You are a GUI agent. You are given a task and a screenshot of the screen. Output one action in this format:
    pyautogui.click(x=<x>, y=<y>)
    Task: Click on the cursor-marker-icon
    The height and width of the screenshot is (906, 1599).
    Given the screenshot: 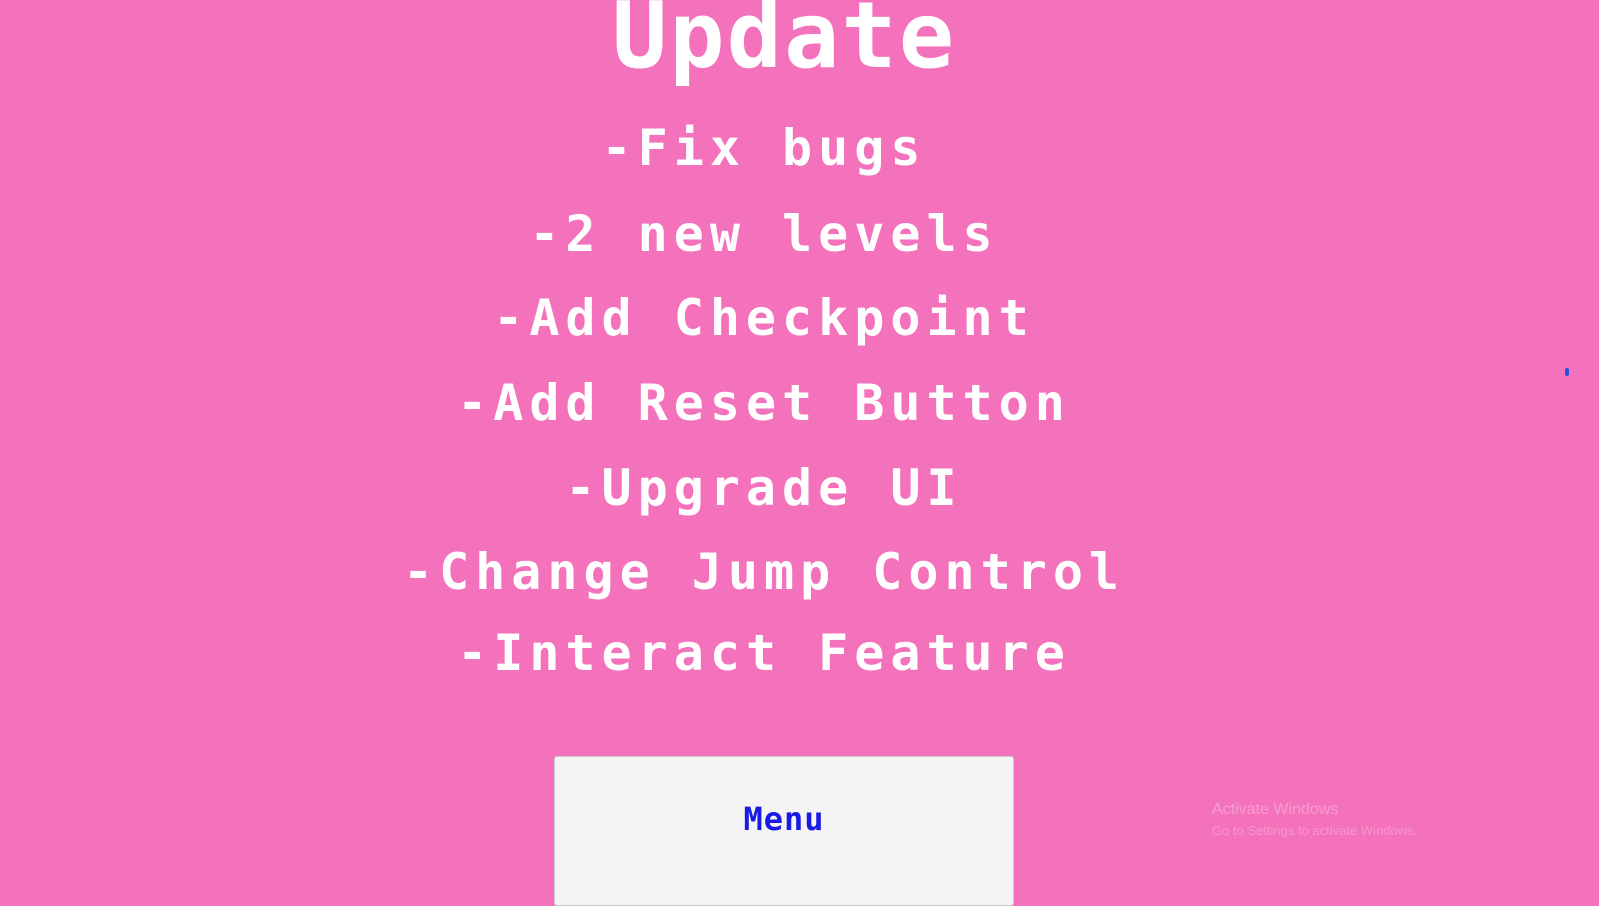 What is the action you would take?
    pyautogui.click(x=1567, y=372)
    